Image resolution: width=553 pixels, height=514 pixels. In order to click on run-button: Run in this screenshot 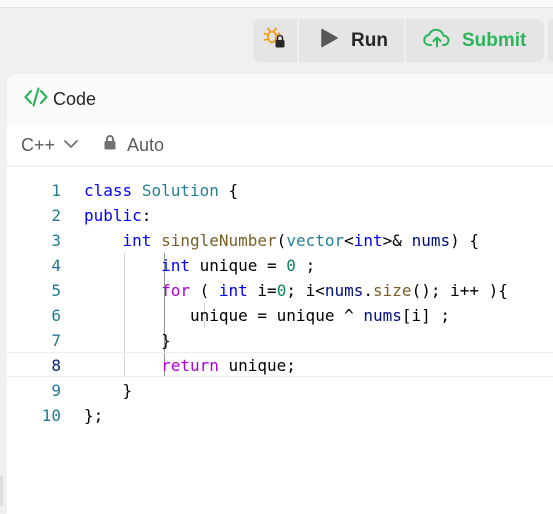, I will do `click(351, 40)`.